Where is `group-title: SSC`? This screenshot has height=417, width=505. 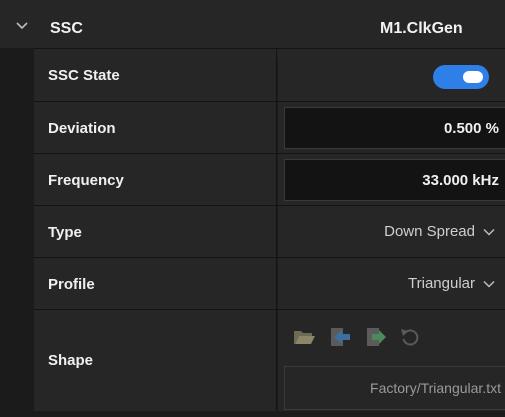 group-title: SSC is located at coordinates (66, 28).